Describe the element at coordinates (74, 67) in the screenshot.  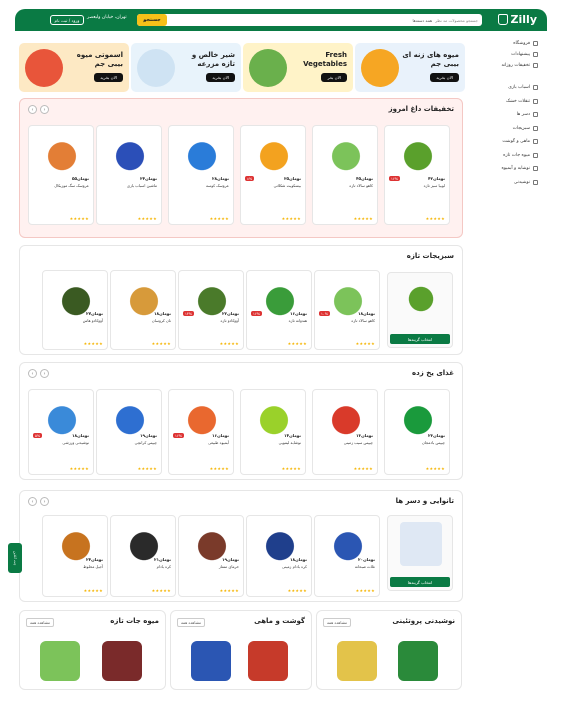
I see `promo-banner: اسموتی میوه بیبی جم الان بخرید` at that location.